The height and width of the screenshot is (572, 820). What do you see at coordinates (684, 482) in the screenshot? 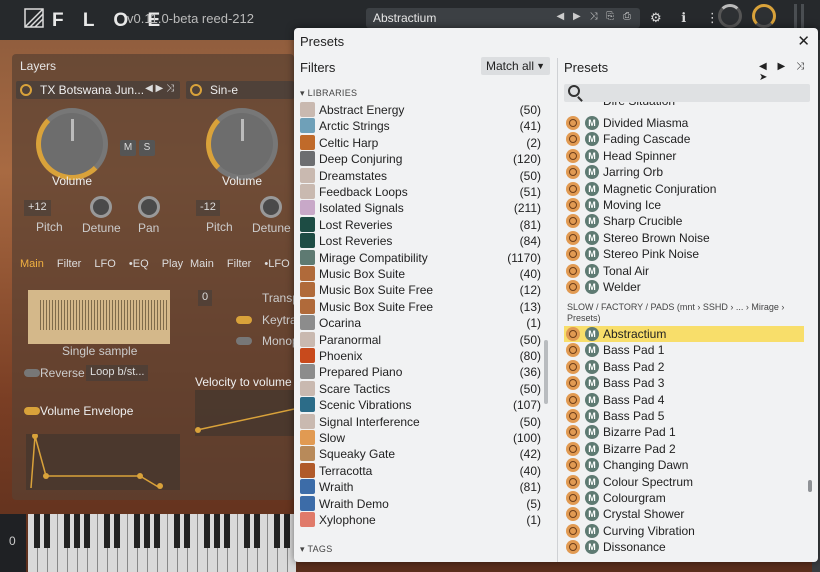
I see `preset-item: M Colour Spectrum` at bounding box center [684, 482].